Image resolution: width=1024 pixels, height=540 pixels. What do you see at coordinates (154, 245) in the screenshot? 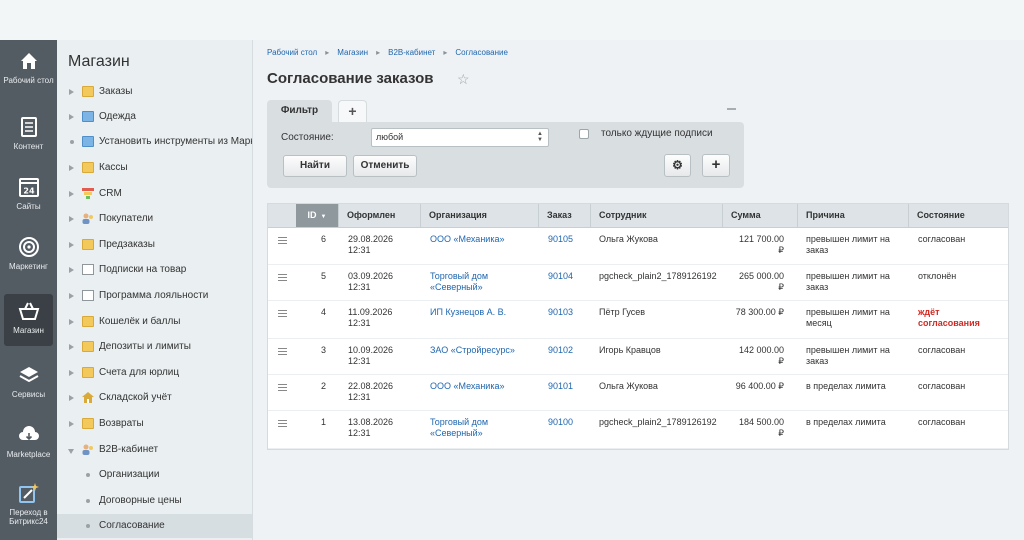
I see `menu-item-preorders: Предзаказы` at bounding box center [154, 245].